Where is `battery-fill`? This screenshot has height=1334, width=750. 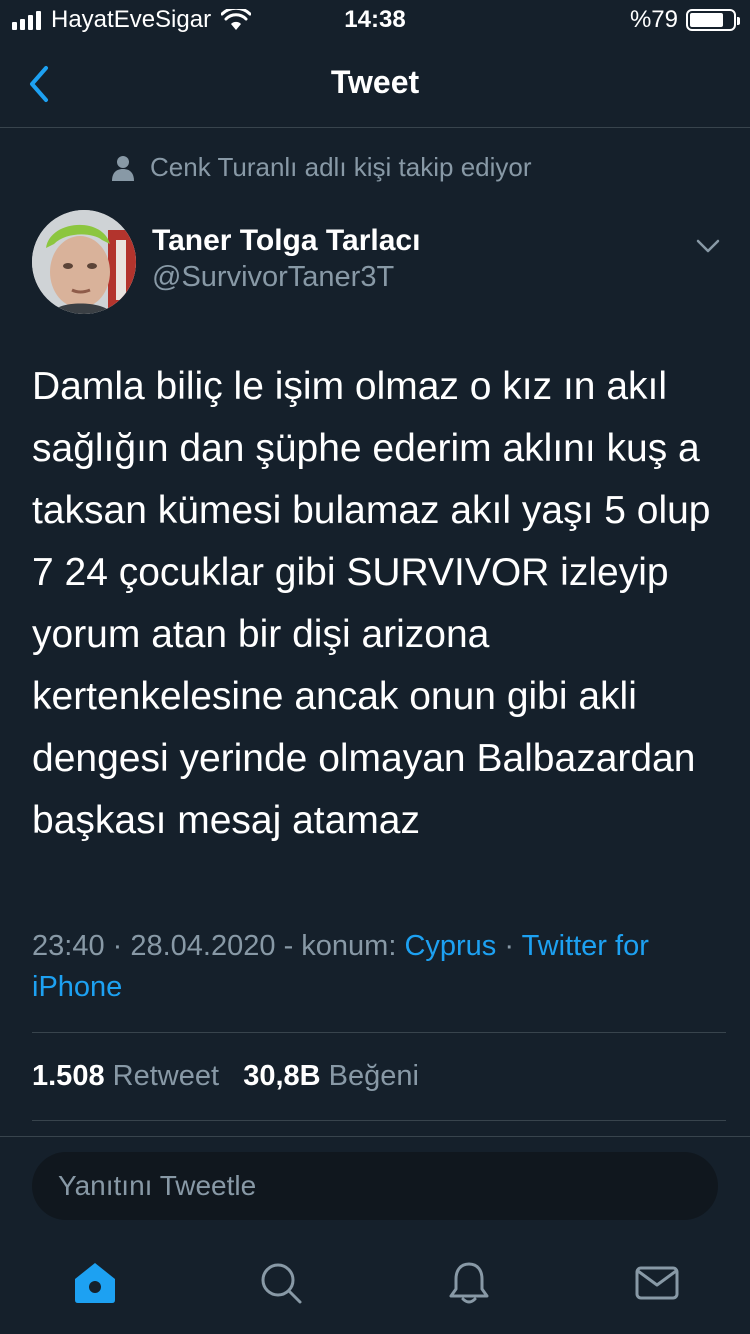 battery-fill is located at coordinates (707, 20).